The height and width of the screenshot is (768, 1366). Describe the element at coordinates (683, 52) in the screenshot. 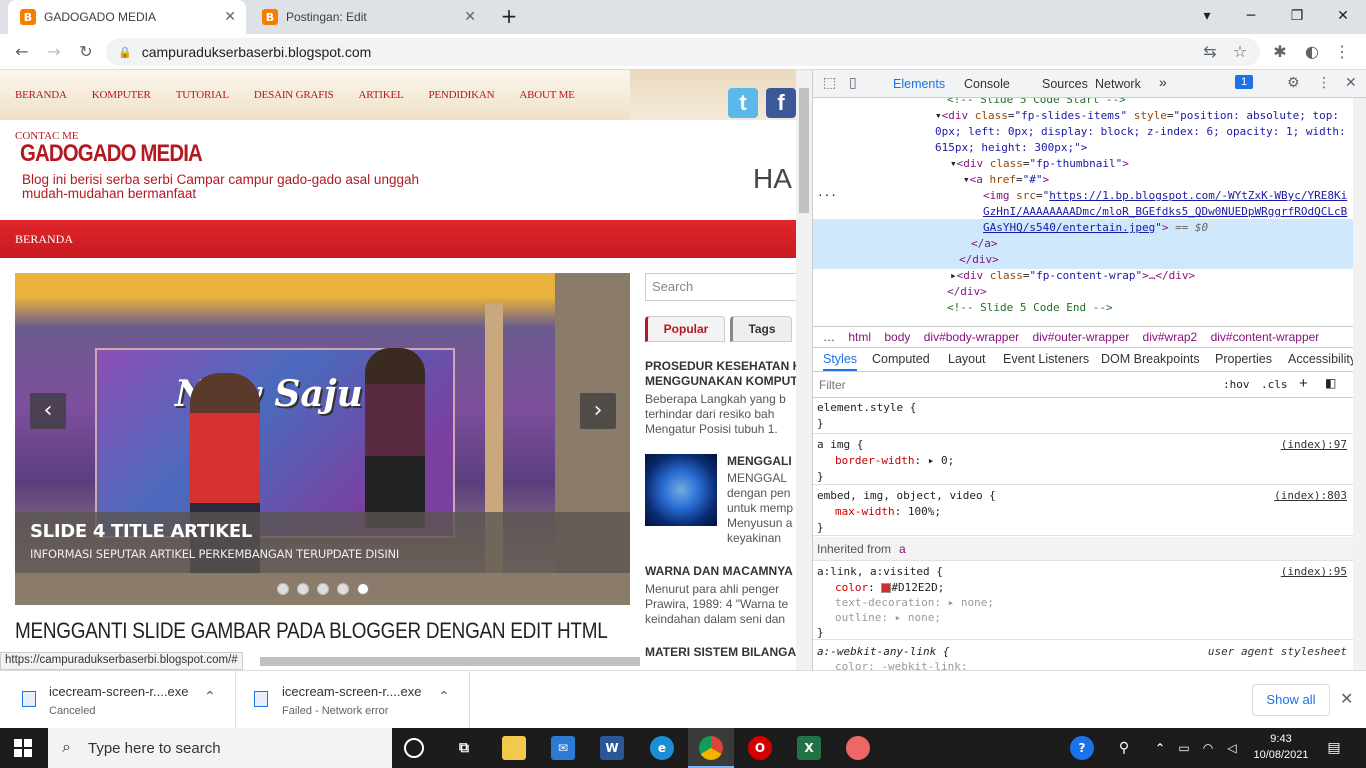

I see `address-bar: 🔒 campuradukserbaserbi.blogspot.com` at that location.